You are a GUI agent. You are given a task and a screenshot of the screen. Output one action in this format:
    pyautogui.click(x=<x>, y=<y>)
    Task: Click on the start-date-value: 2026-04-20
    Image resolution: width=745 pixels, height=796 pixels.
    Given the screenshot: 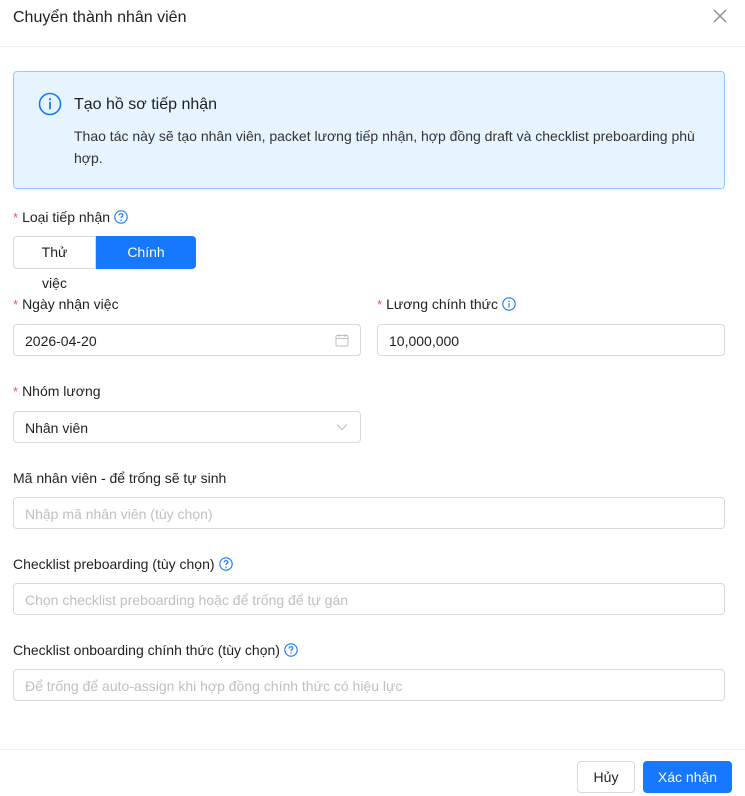 What is the action you would take?
    pyautogui.click(x=61, y=341)
    